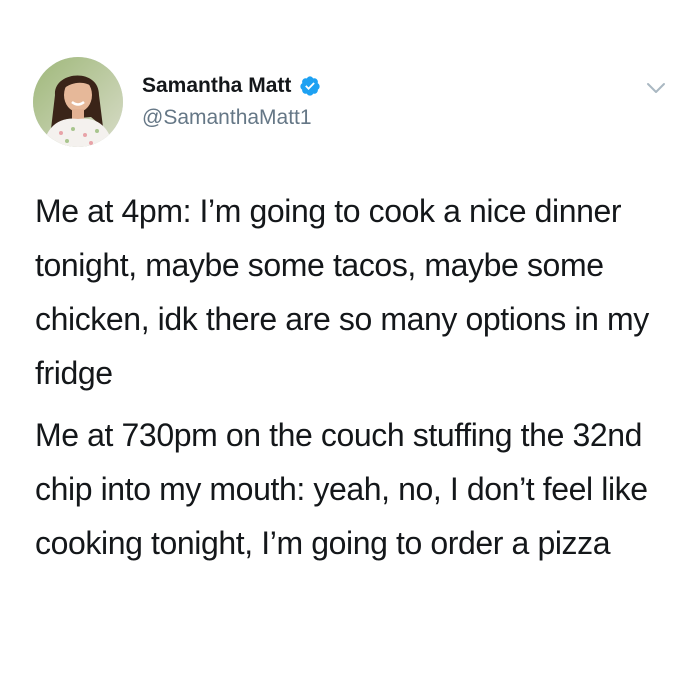 The image size is (700, 700). I want to click on profile-photo-icon, so click(78, 102).